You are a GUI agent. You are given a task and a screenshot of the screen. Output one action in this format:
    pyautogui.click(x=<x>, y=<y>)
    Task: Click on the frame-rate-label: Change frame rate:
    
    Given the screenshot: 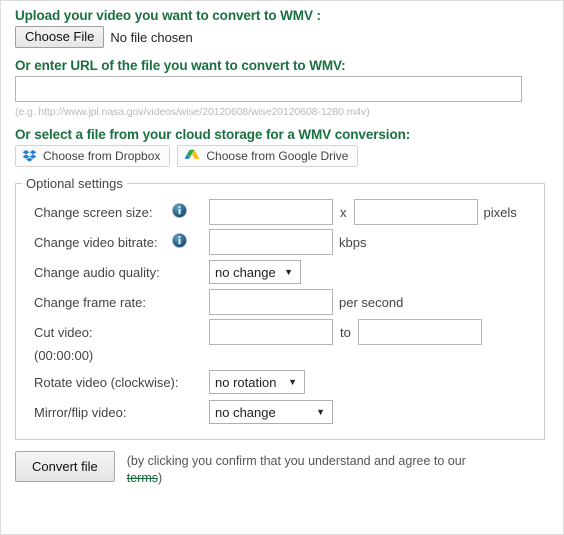 What is the action you would take?
    pyautogui.click(x=121, y=302)
    